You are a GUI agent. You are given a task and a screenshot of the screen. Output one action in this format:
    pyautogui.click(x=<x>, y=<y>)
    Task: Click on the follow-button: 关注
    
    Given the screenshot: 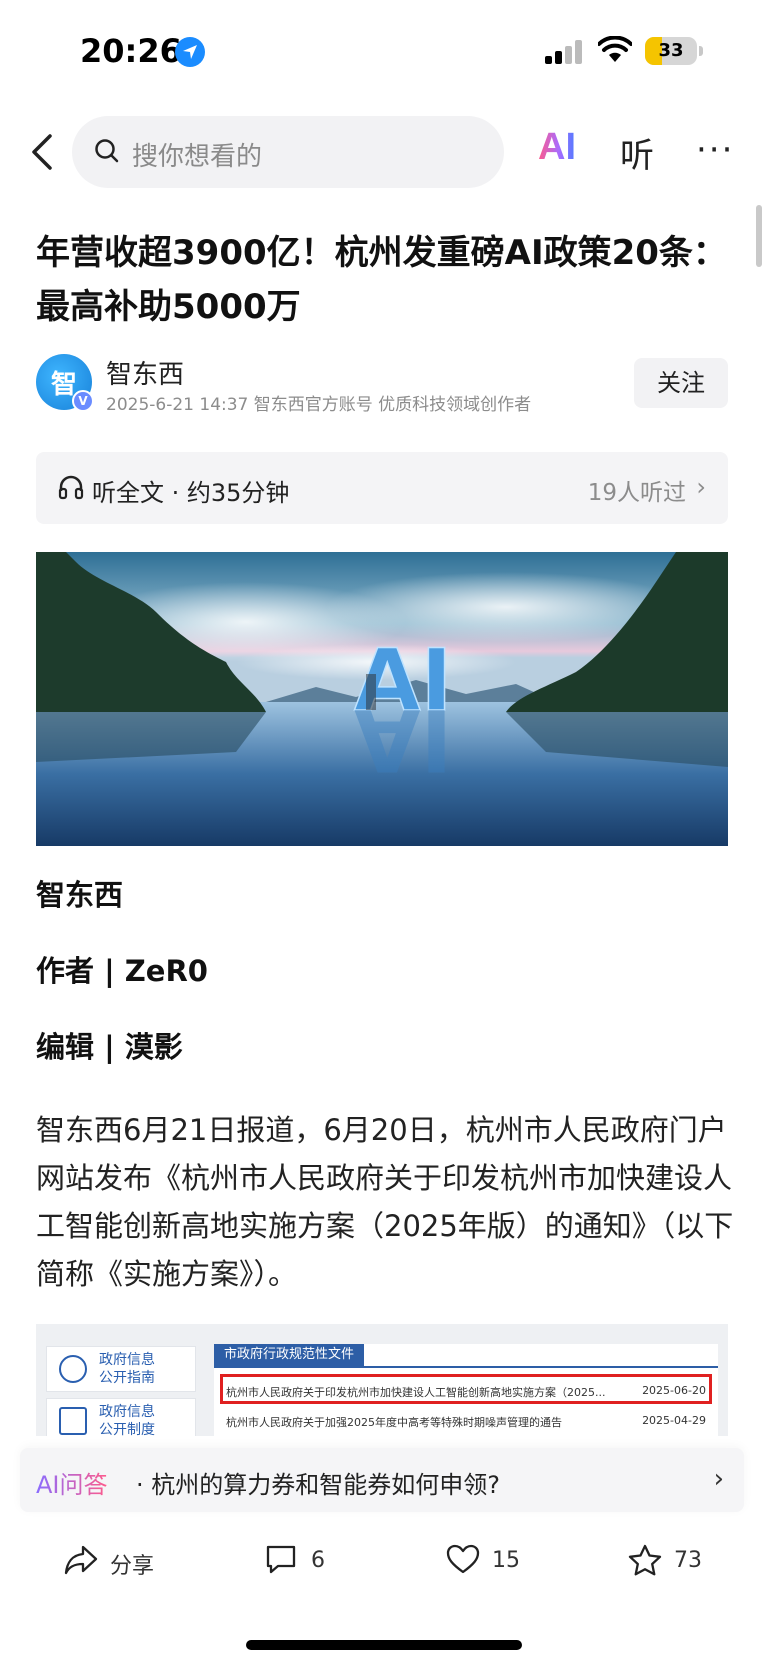 What is the action you would take?
    pyautogui.click(x=681, y=383)
    